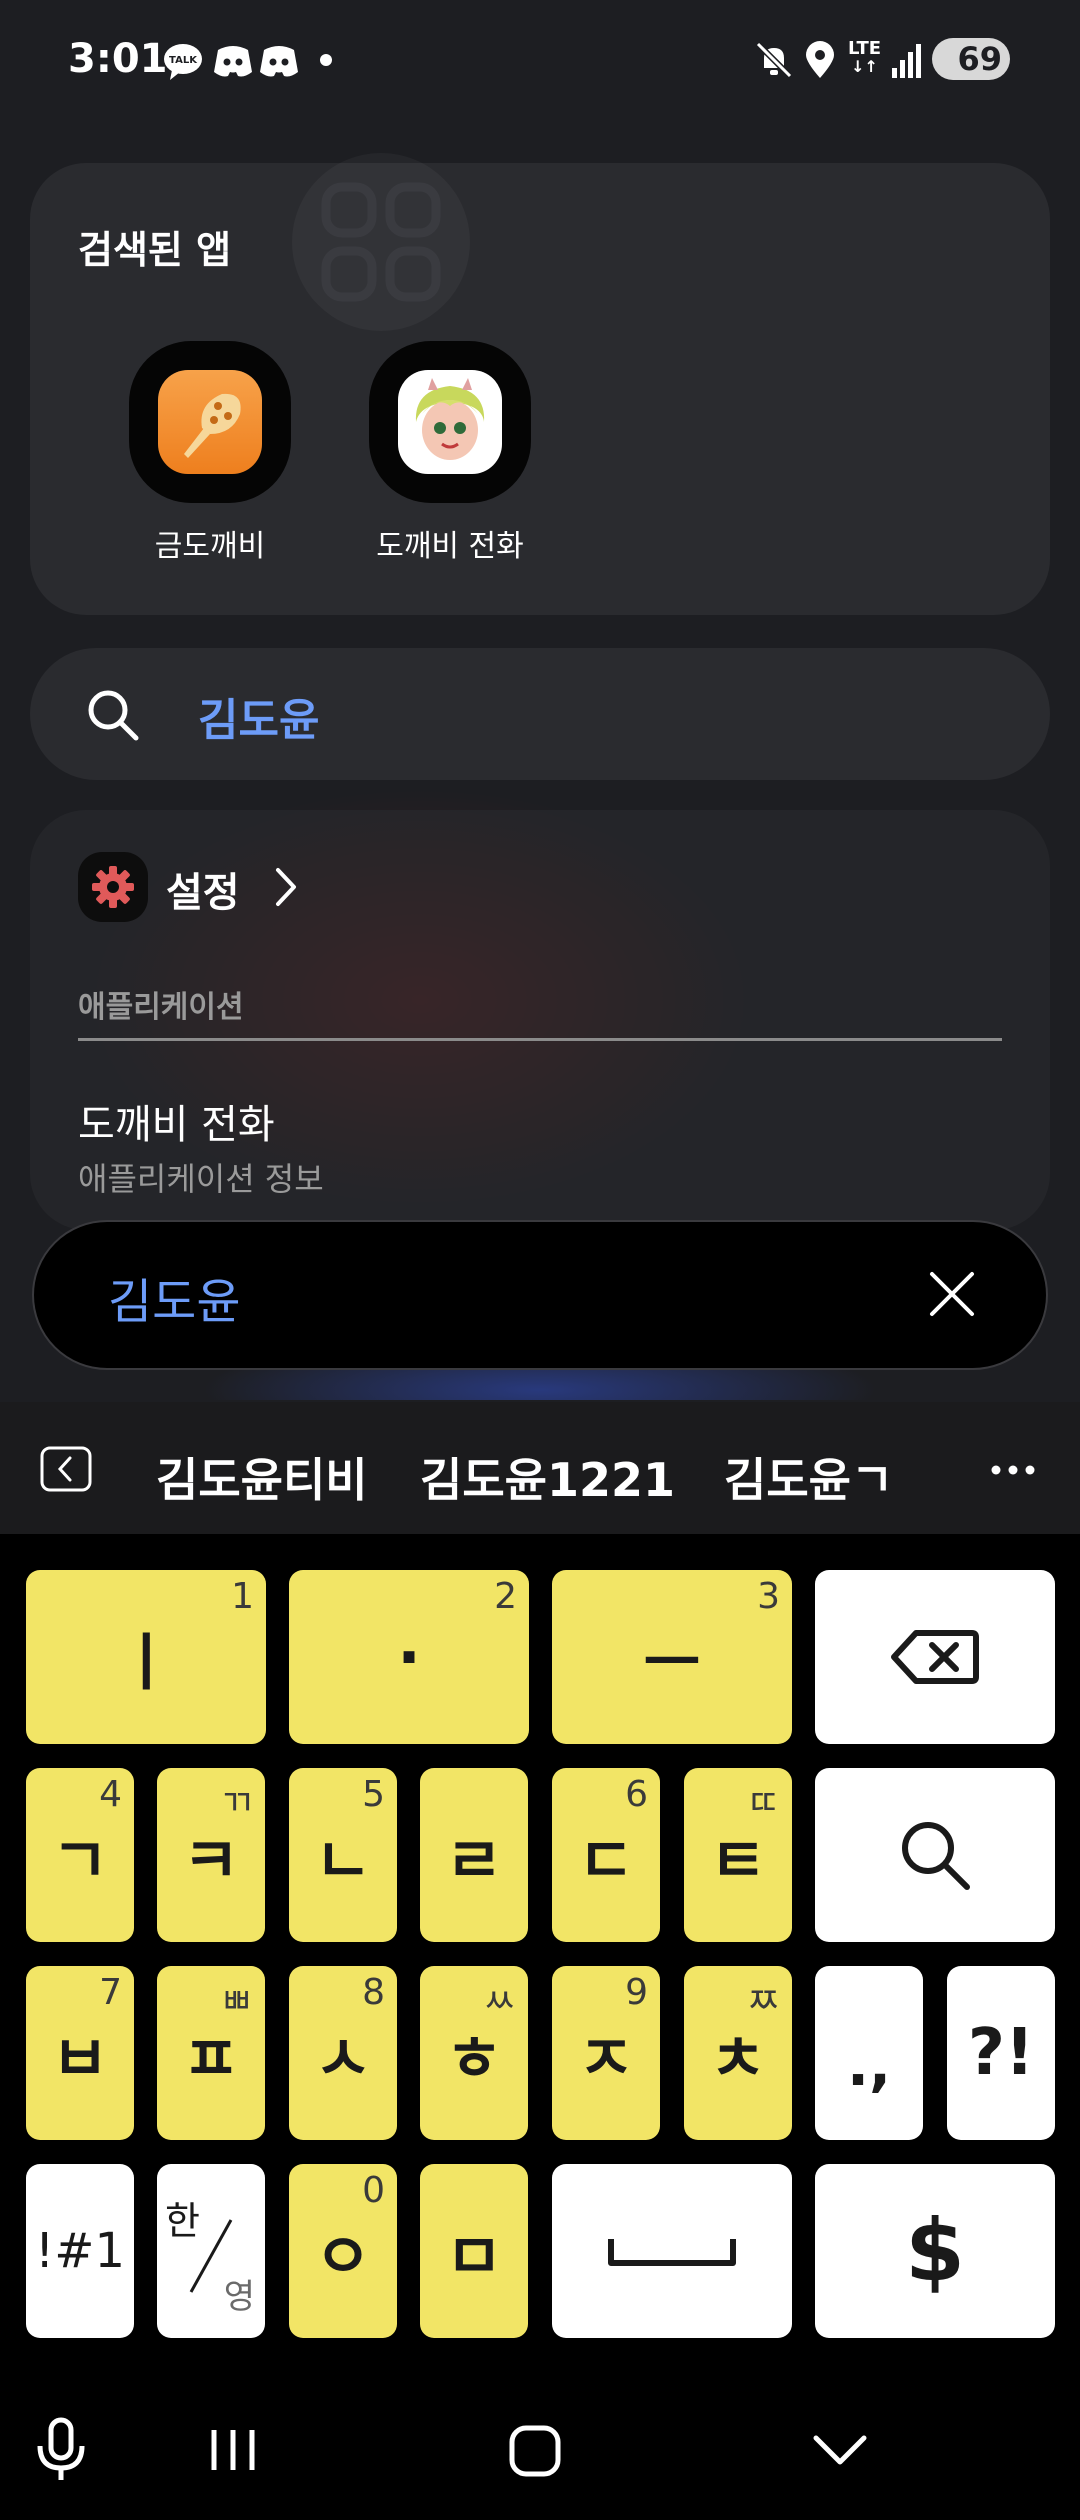 This screenshot has height=2520, width=1080. What do you see at coordinates (174, 1302) in the screenshot?
I see `search-input-value: 김도윤` at bounding box center [174, 1302].